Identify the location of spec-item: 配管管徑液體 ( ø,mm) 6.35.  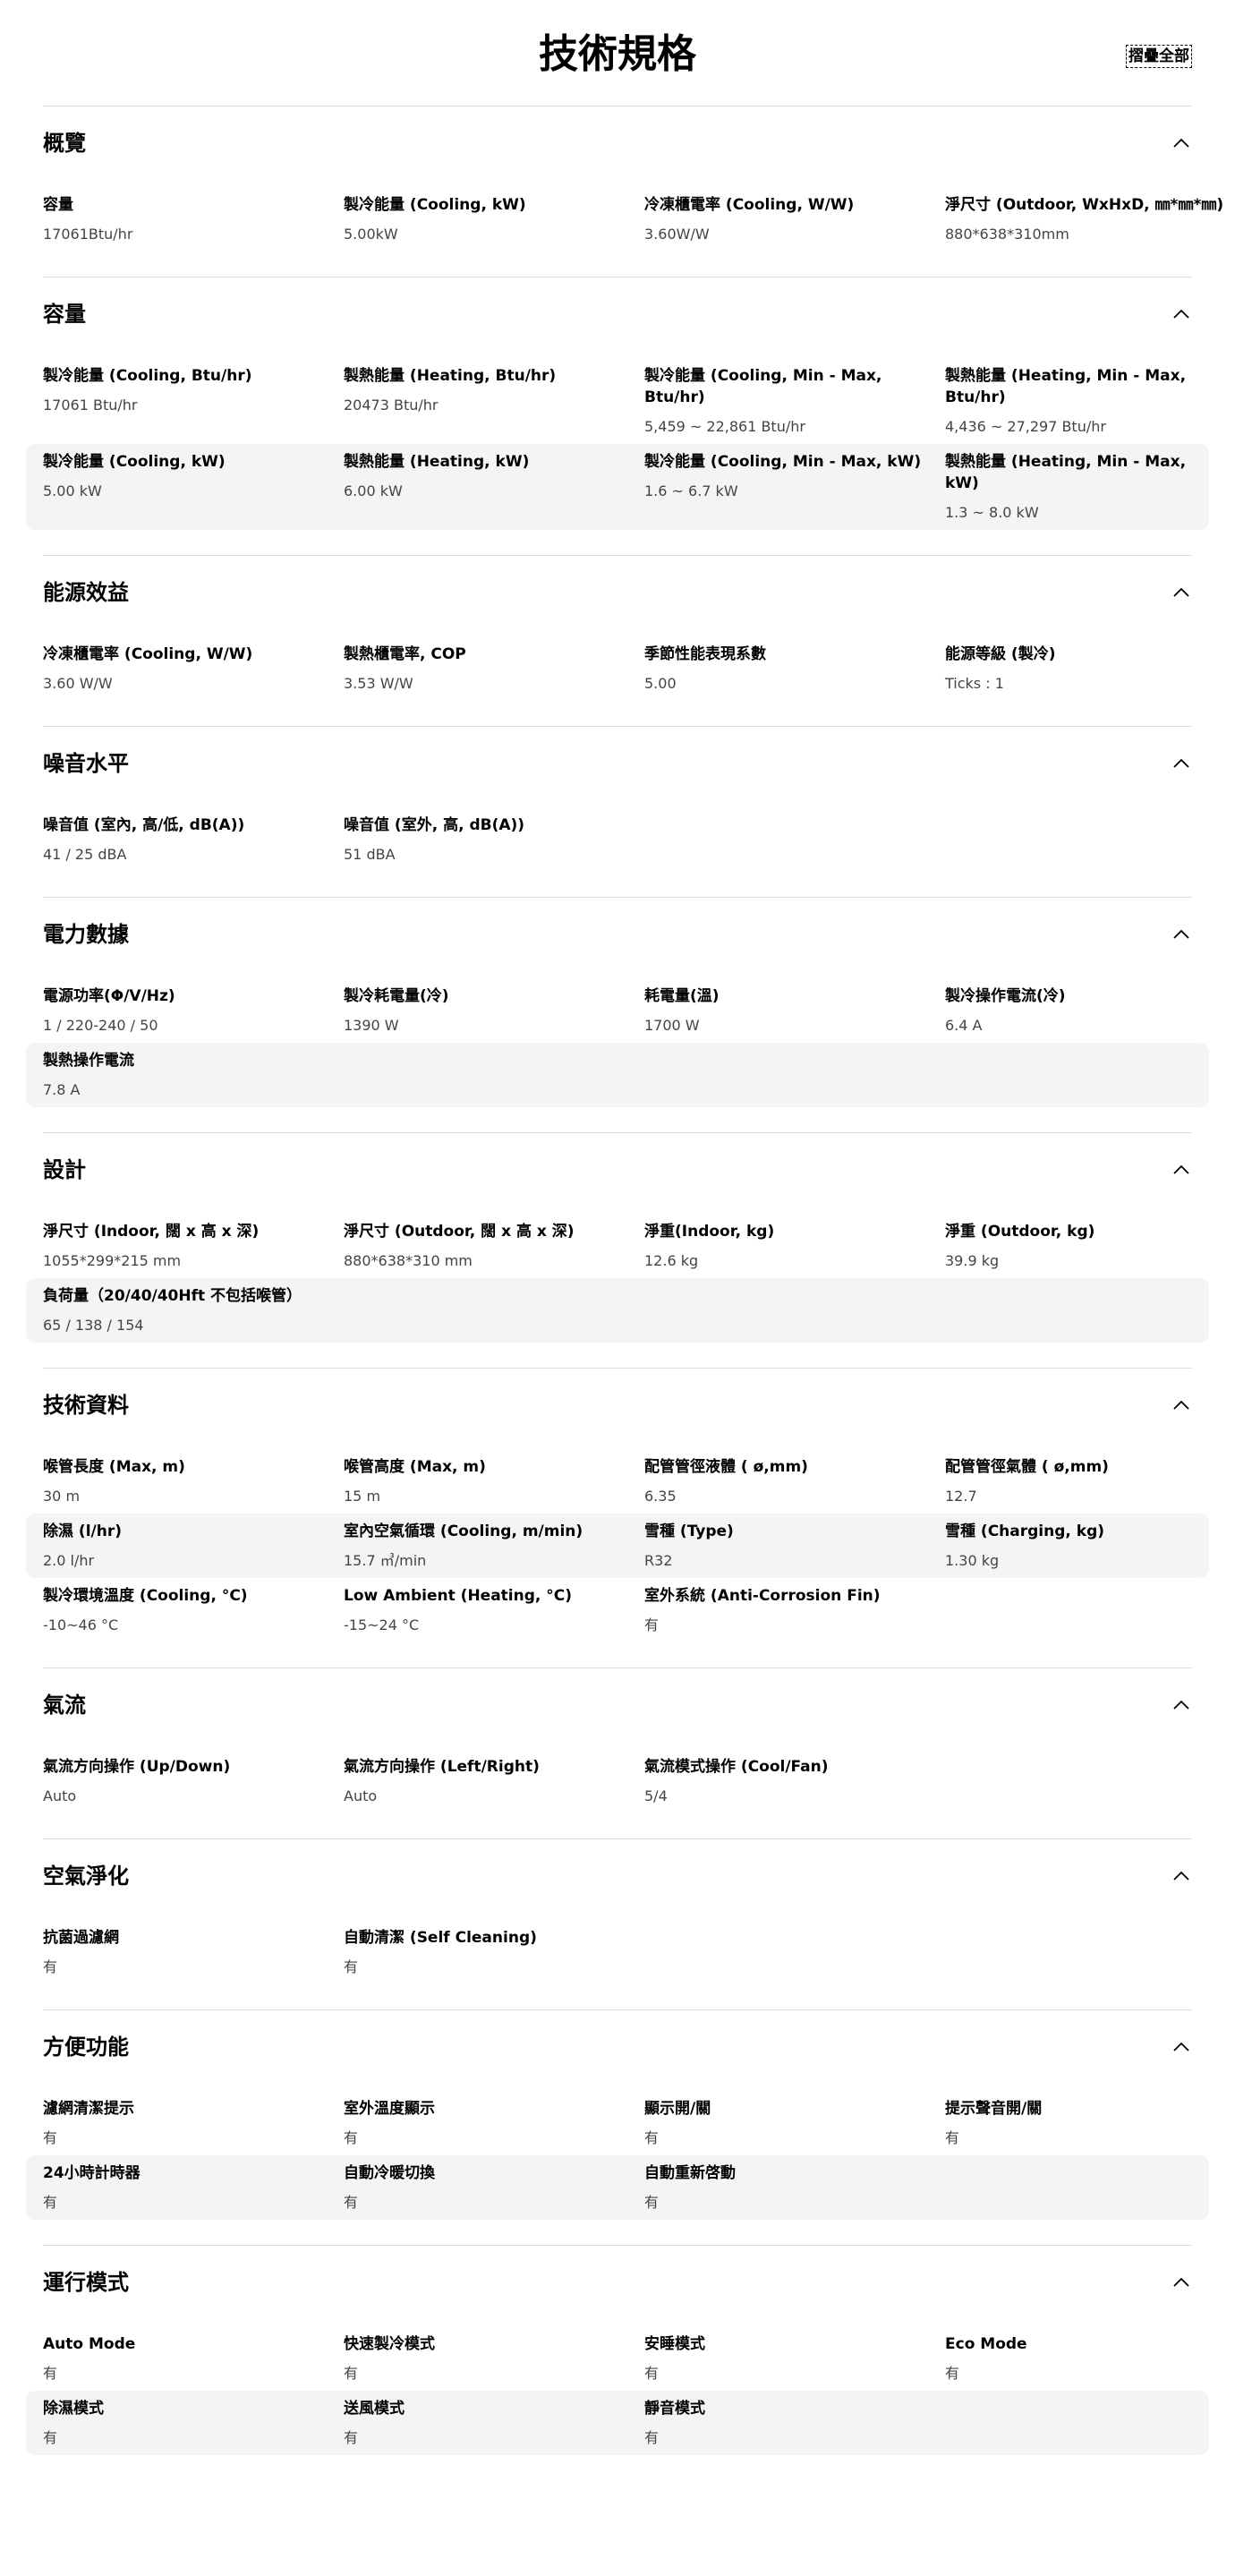
(795, 1481).